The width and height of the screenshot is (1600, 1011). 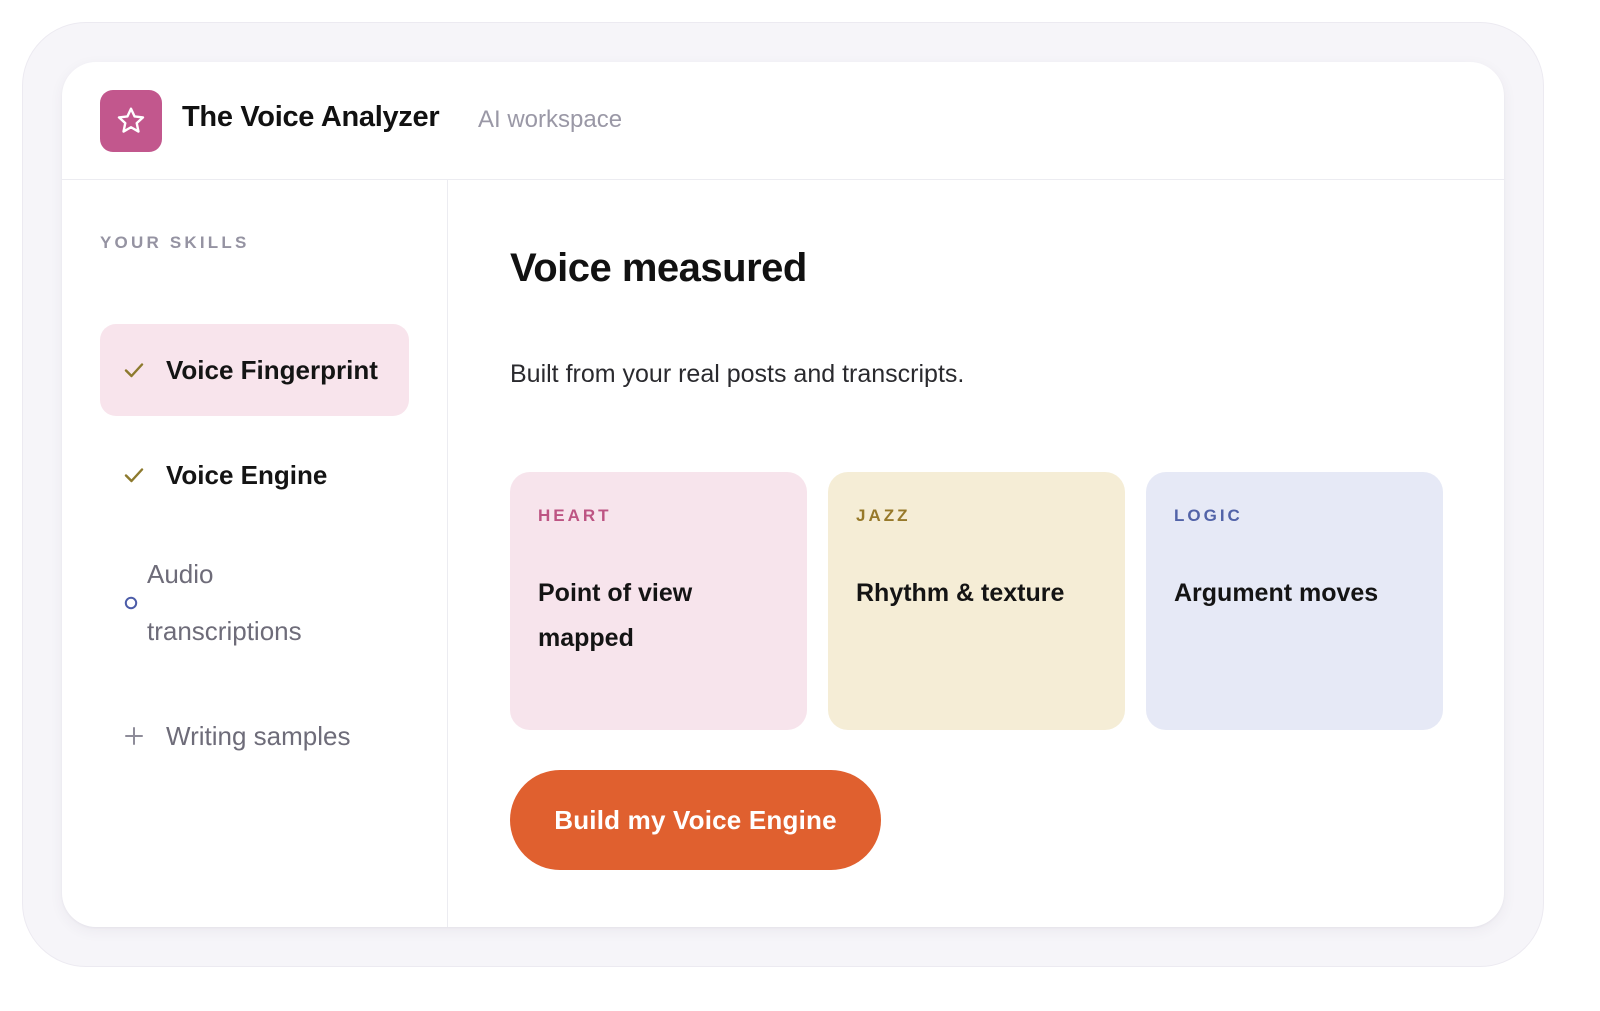 What do you see at coordinates (311, 117) in the screenshot?
I see `app-title: The Voice Analyzer` at bounding box center [311, 117].